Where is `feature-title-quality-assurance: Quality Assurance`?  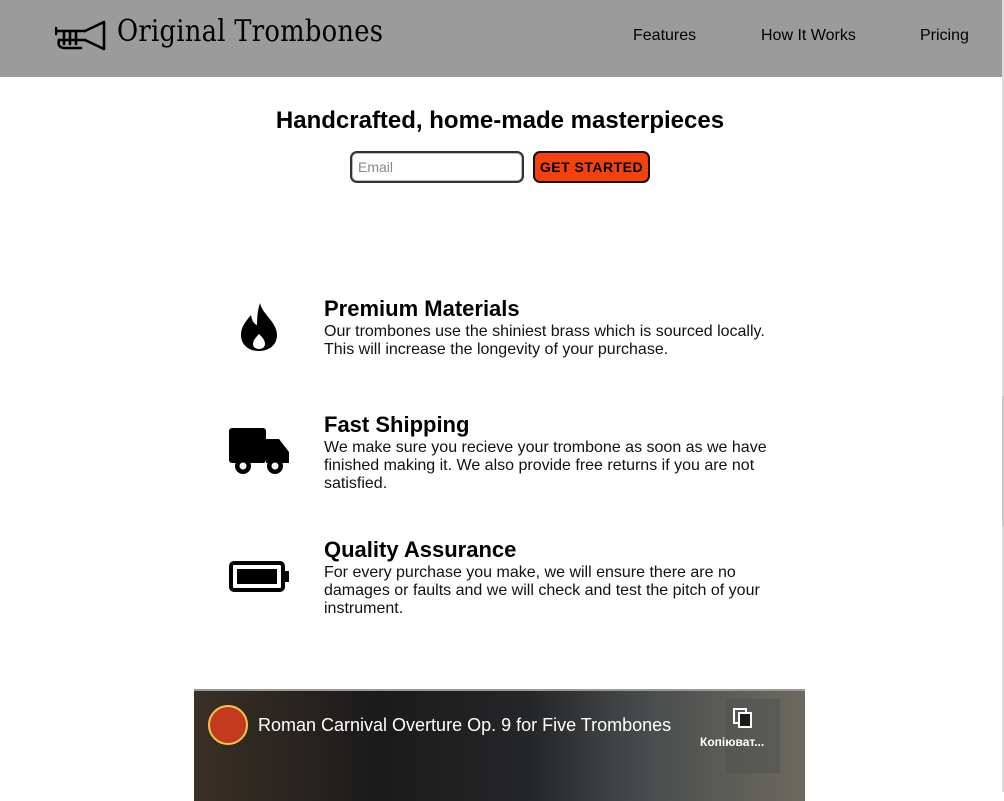 feature-title-quality-assurance: Quality Assurance is located at coordinates (420, 549).